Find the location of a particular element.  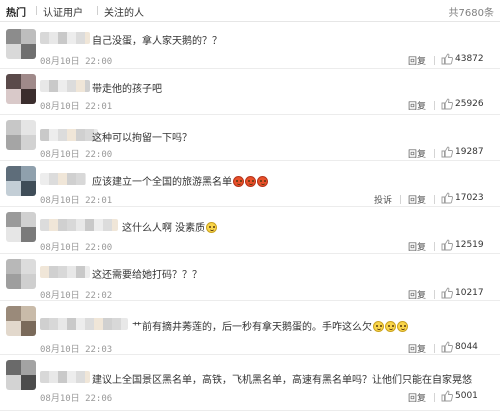

comment-item: 带走他的孩子吧 08月10日 22:01 回复 25926 is located at coordinates (250, 92).